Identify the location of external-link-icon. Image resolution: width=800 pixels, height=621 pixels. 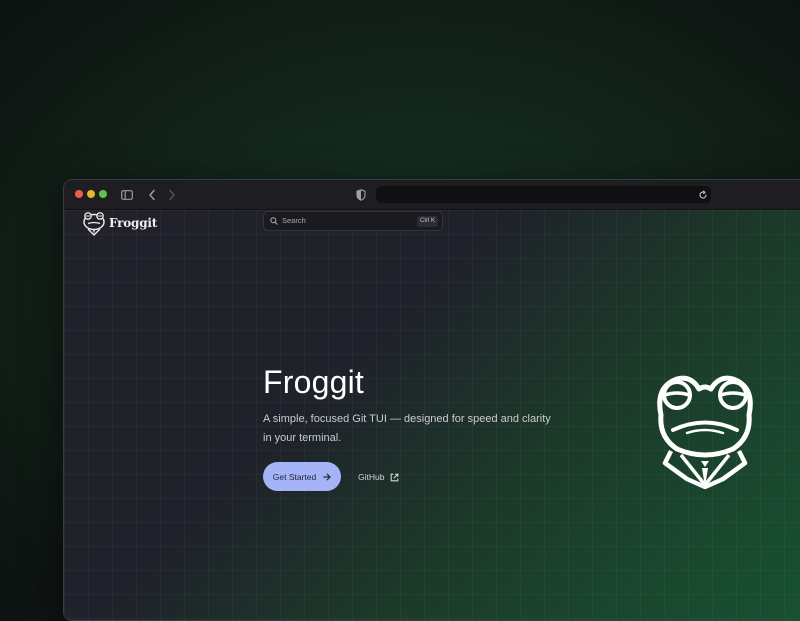
(395, 477).